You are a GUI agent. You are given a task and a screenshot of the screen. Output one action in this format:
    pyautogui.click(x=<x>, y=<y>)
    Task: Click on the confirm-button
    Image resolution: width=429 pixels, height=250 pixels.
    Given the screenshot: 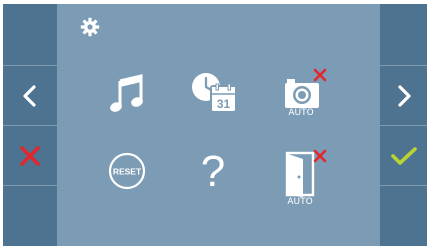 What is the action you would take?
    pyautogui.click(x=403, y=155)
    